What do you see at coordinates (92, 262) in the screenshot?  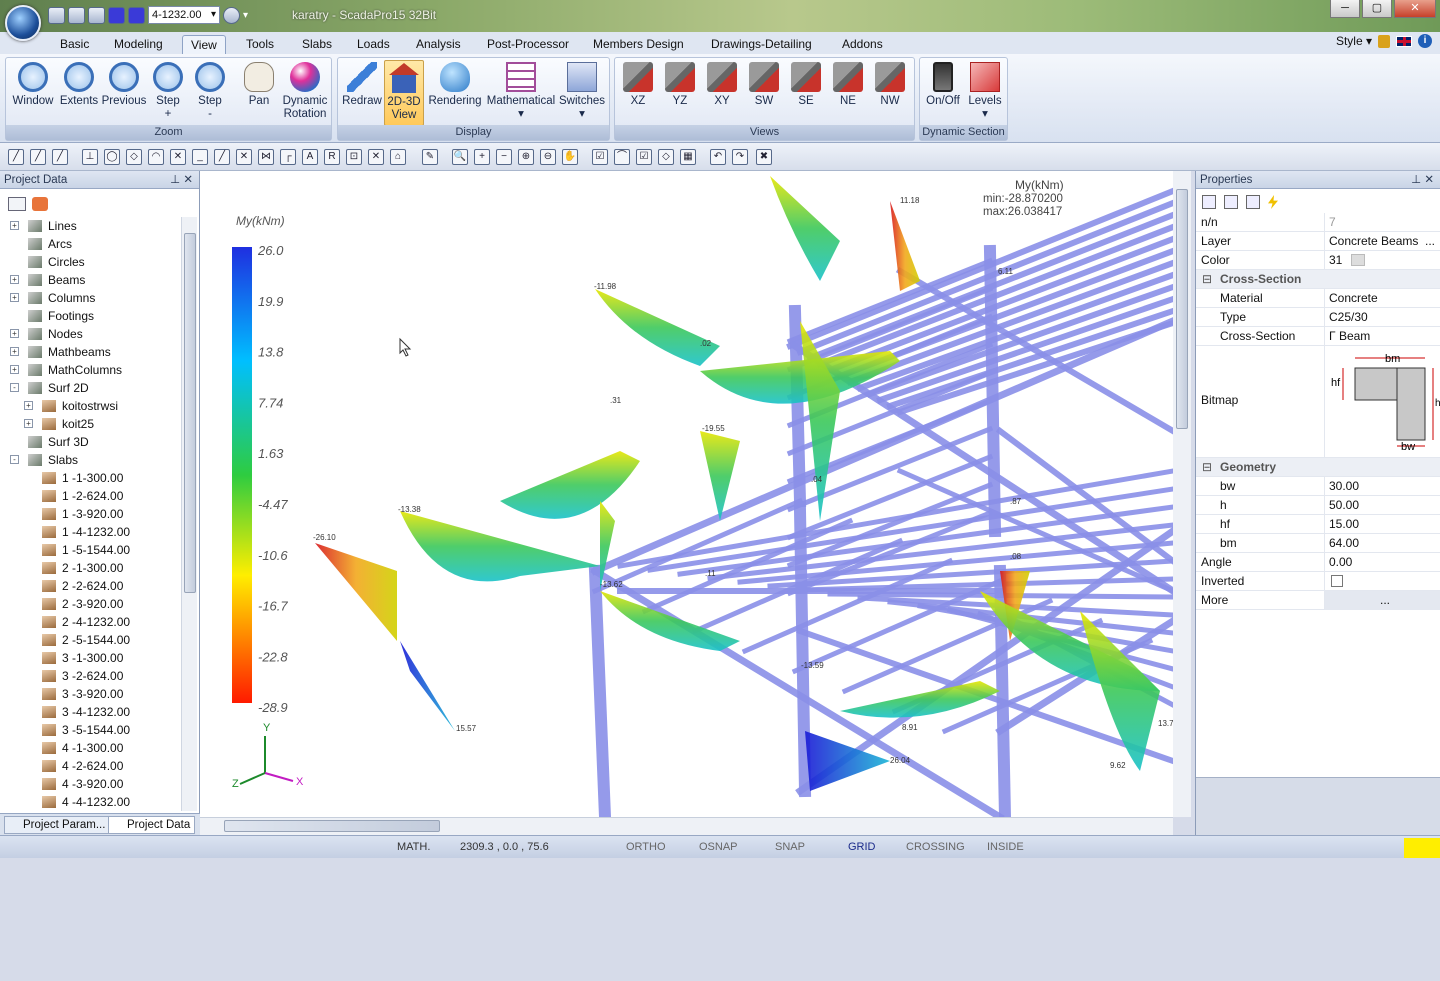 I see `tree-item: Circles` at bounding box center [92, 262].